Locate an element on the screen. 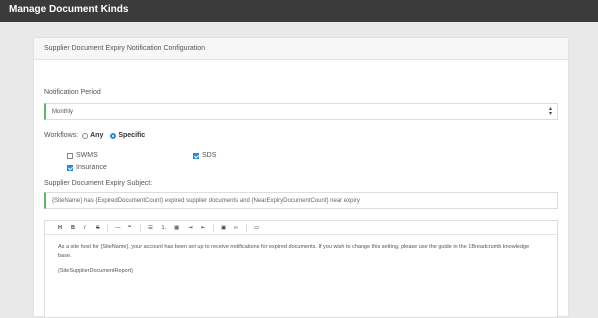  italic-button: I is located at coordinates (85, 228).